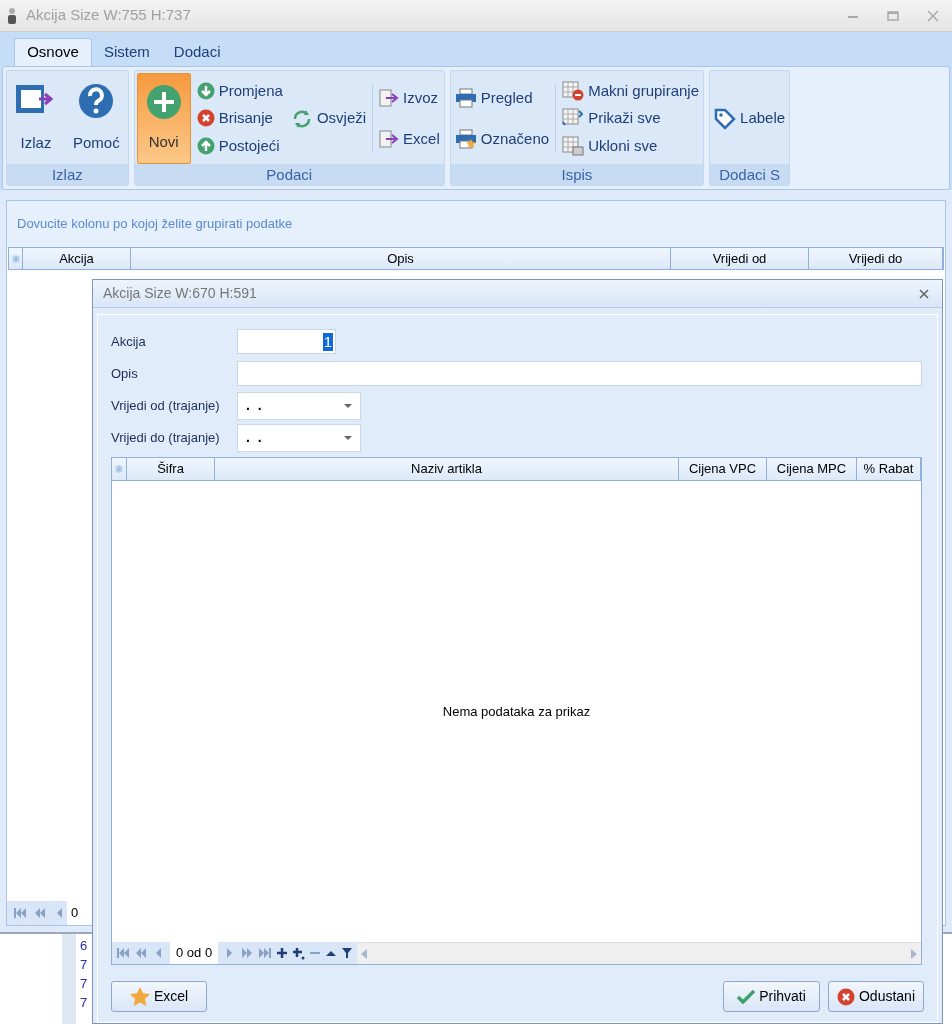 Image resolution: width=952 pixels, height=1024 pixels. Describe the element at coordinates (889, 469) in the screenshot. I see `column-header: % Rabat` at that location.